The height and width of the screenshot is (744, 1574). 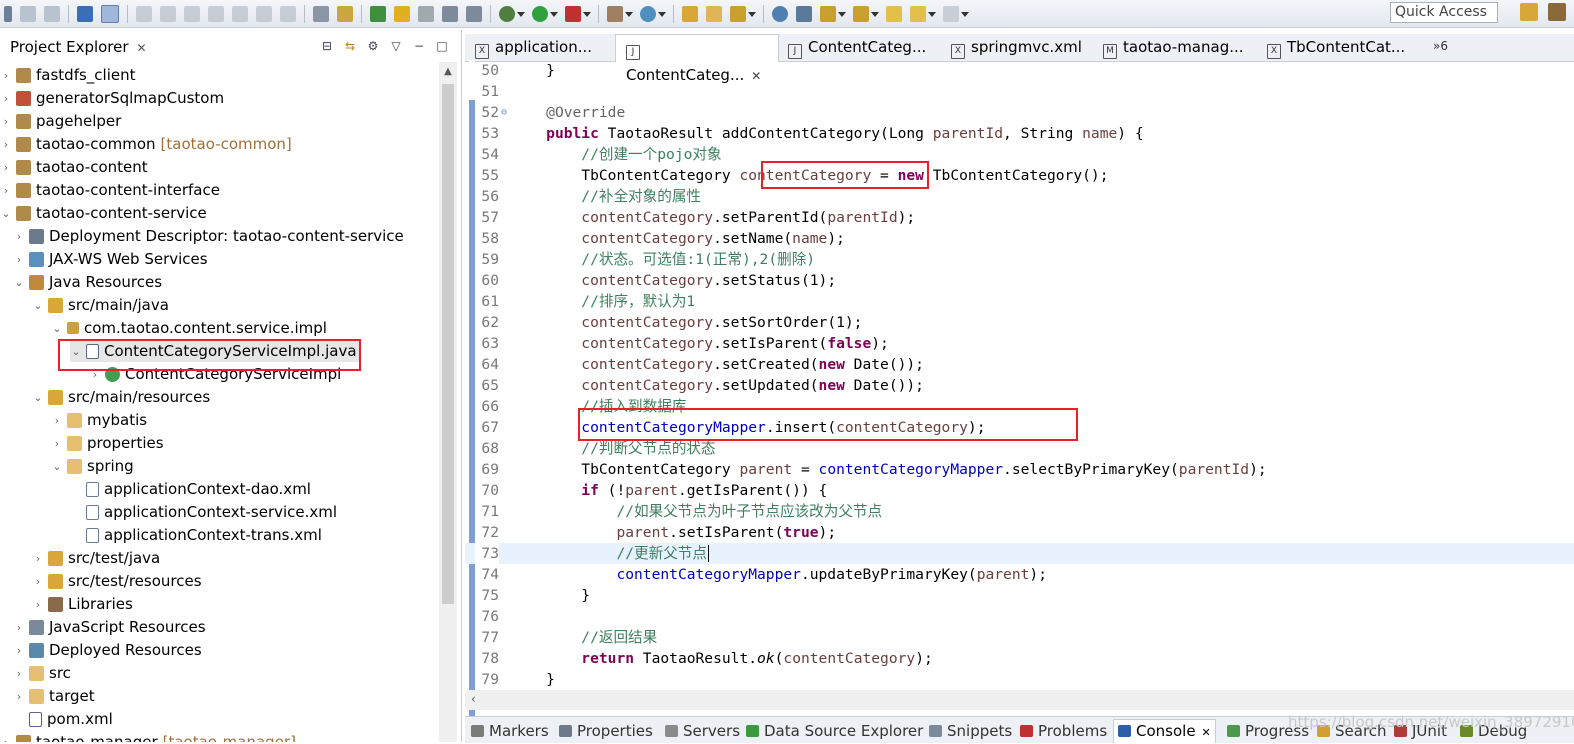 What do you see at coordinates (419, 46) in the screenshot?
I see `minimize-icon: −` at bounding box center [419, 46].